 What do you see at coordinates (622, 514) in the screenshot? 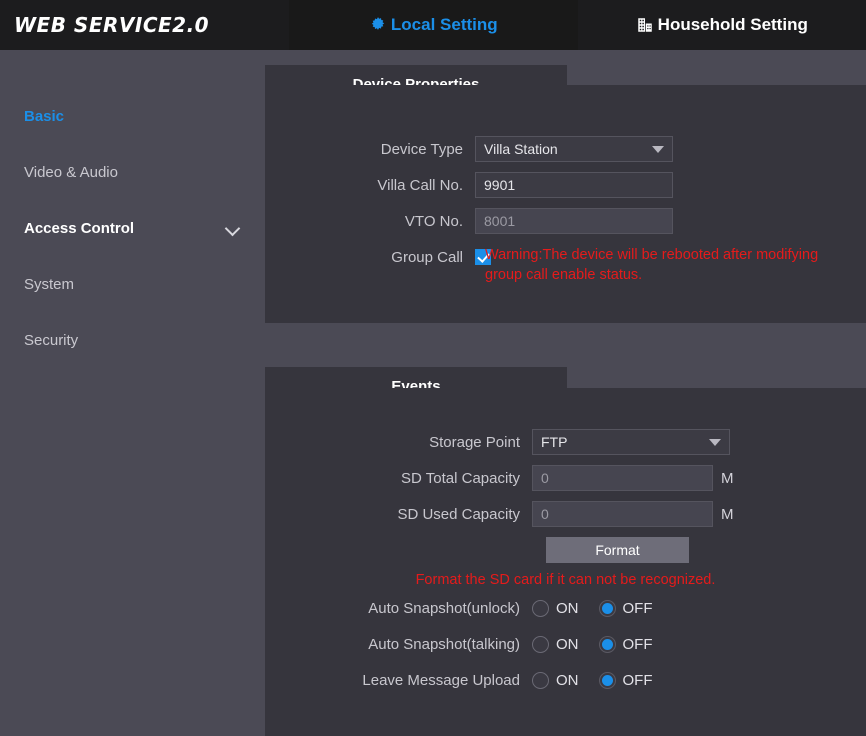
I see `sd-used-capacity-input: 0` at bounding box center [622, 514].